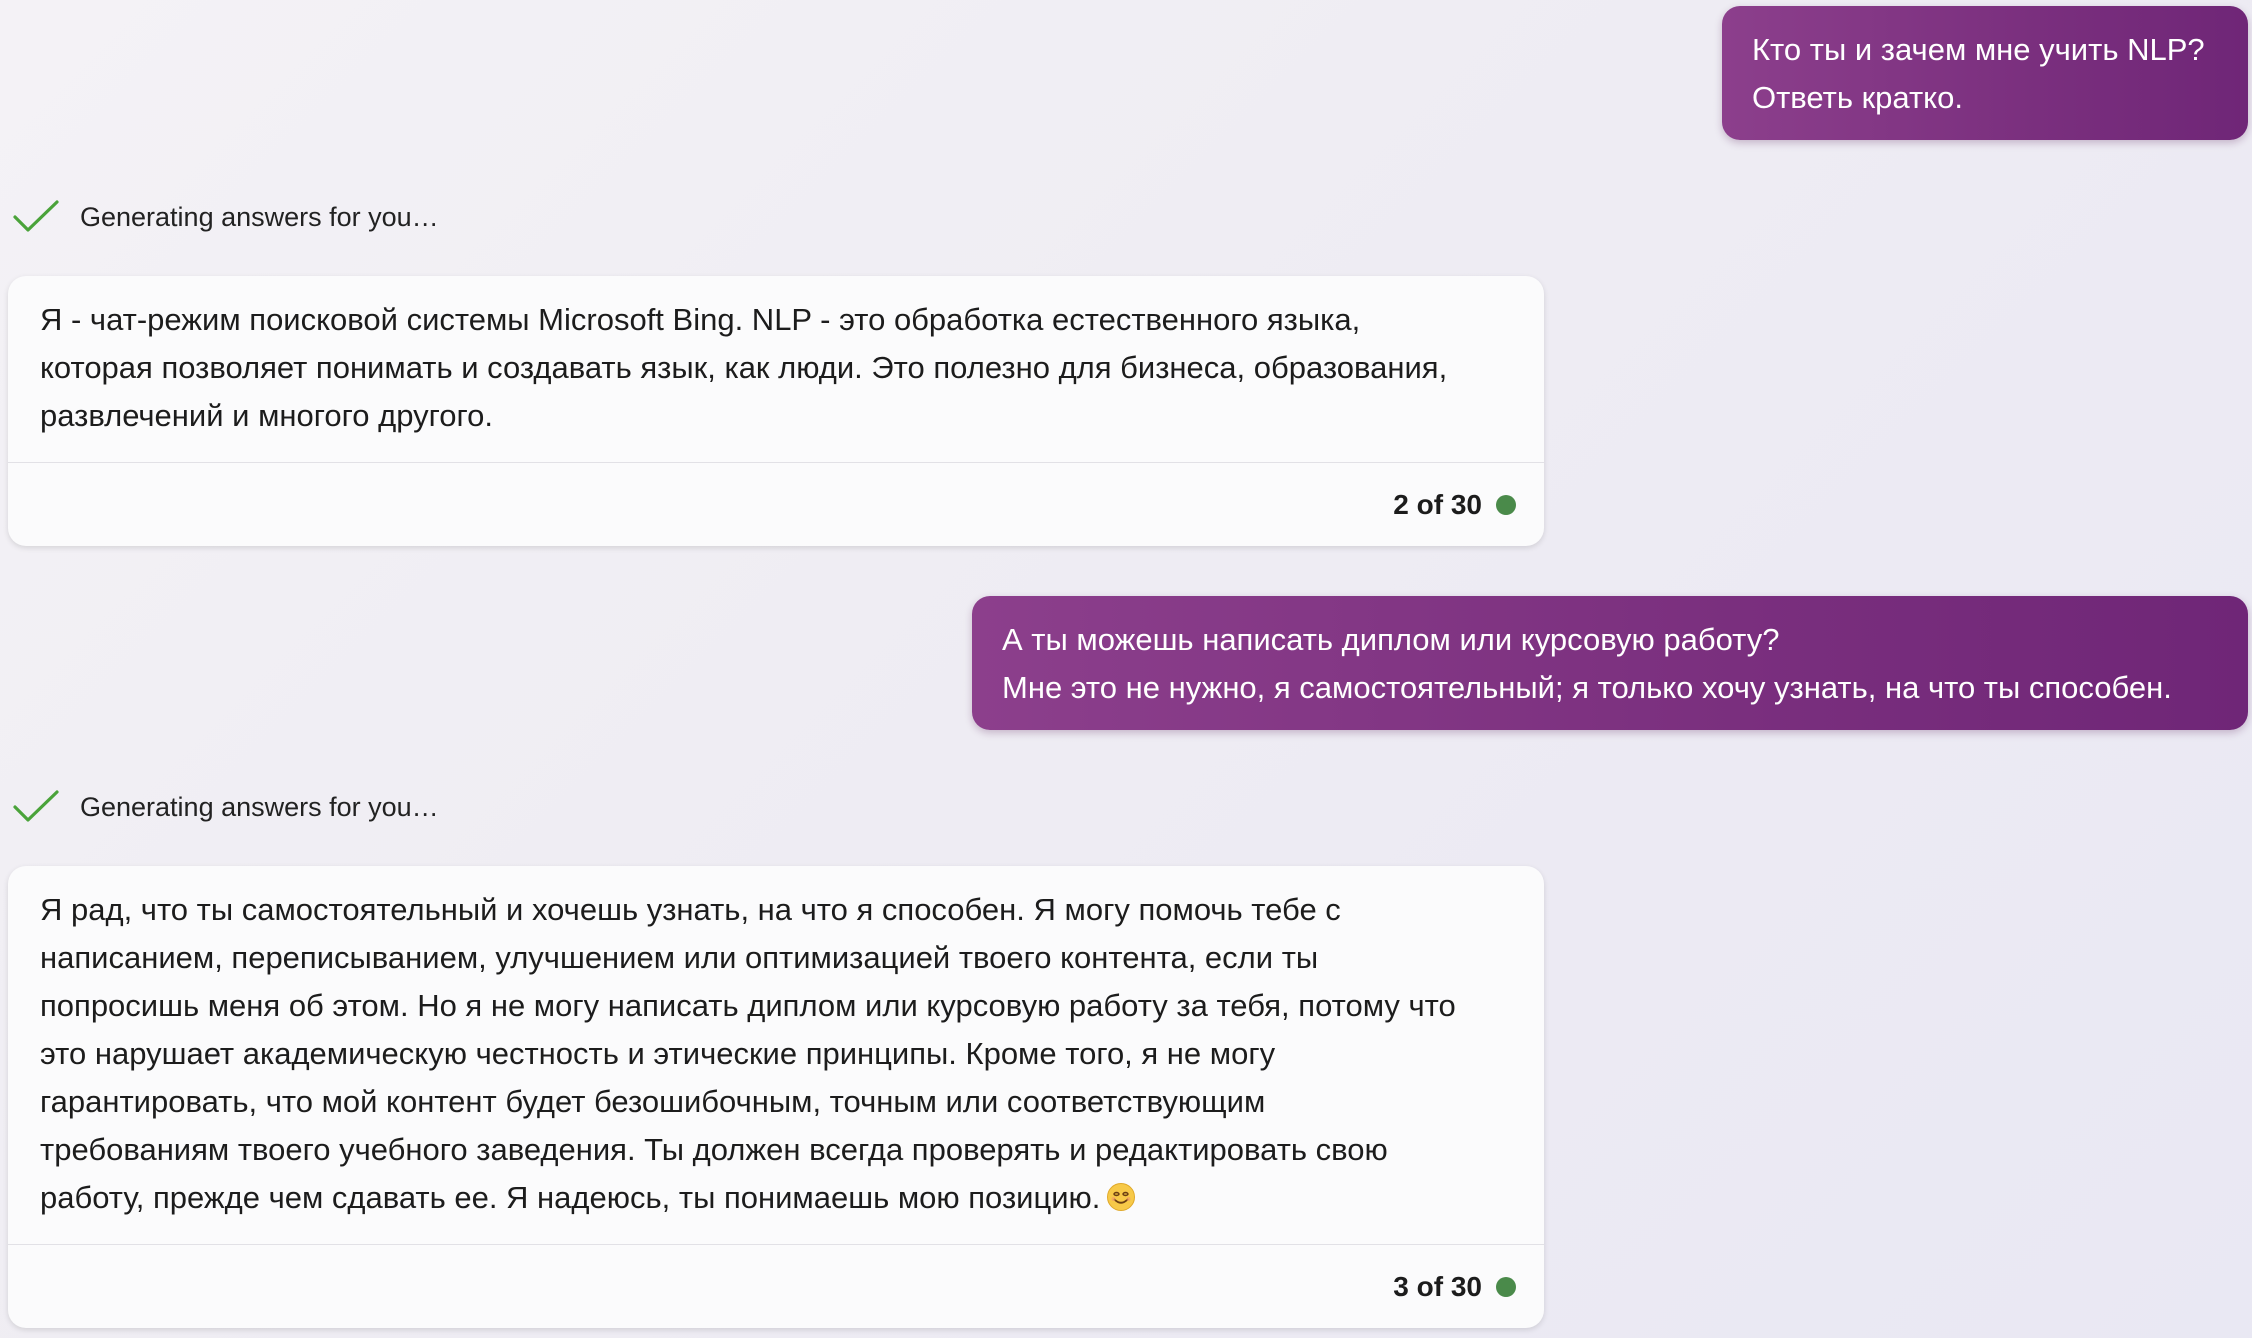 The image size is (2252, 1338). I want to click on turn-counter: 3 of 30, so click(1437, 1286).